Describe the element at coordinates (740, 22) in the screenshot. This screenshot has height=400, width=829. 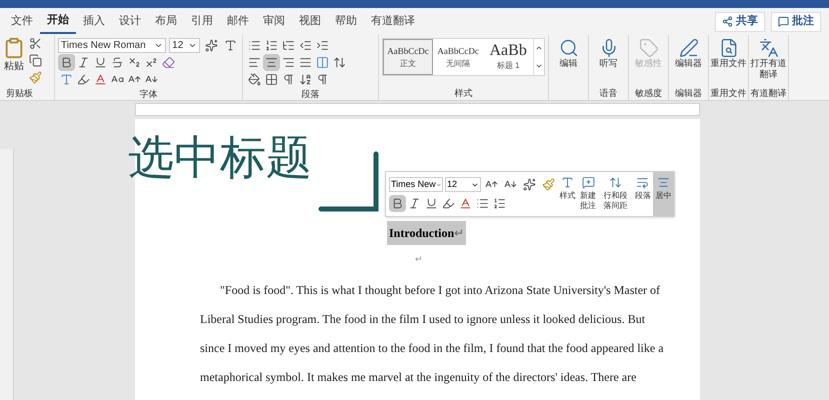
I see `share-button: 共享` at that location.